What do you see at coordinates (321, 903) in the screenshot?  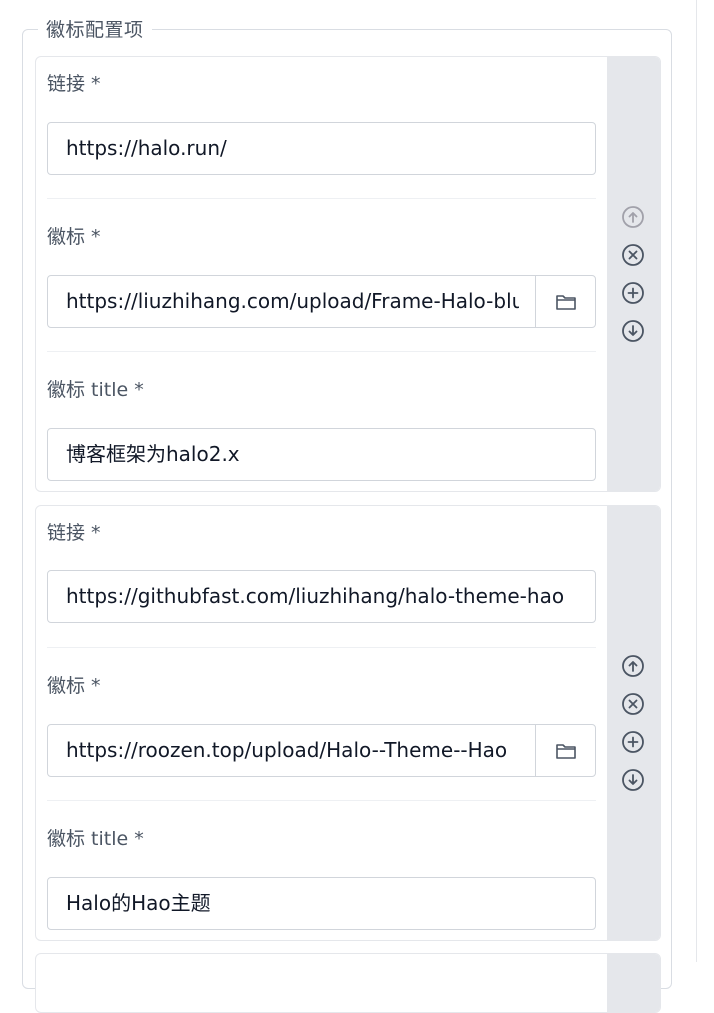 I see `title-input: Halo的Hao主题` at bounding box center [321, 903].